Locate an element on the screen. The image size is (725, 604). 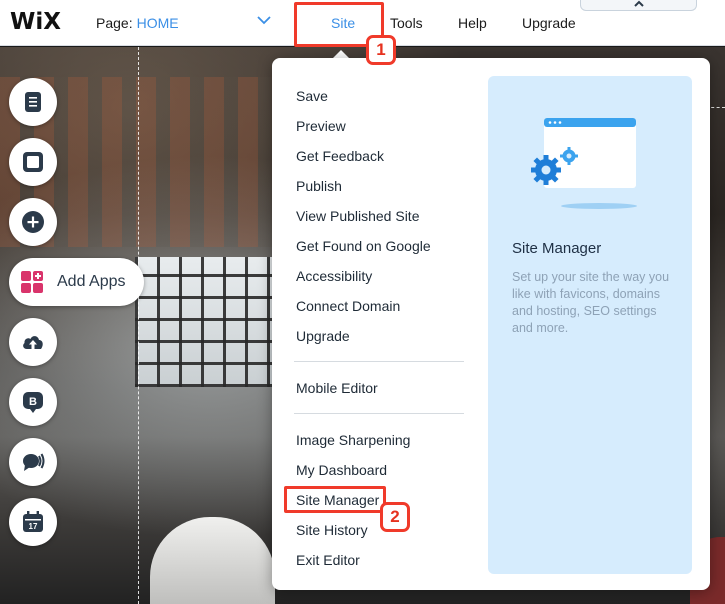
menu-item-mobile-editor: Mobile Editor is located at coordinates (337, 388).